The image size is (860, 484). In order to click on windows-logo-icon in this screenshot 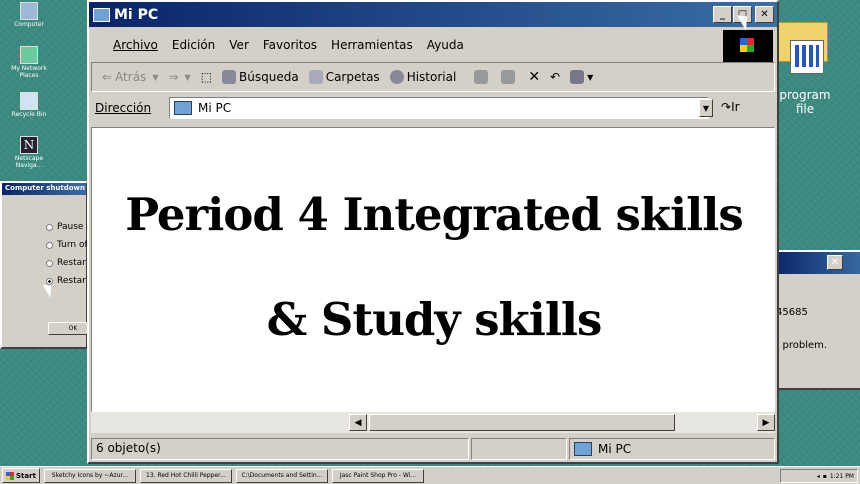, I will do `click(748, 46)`.